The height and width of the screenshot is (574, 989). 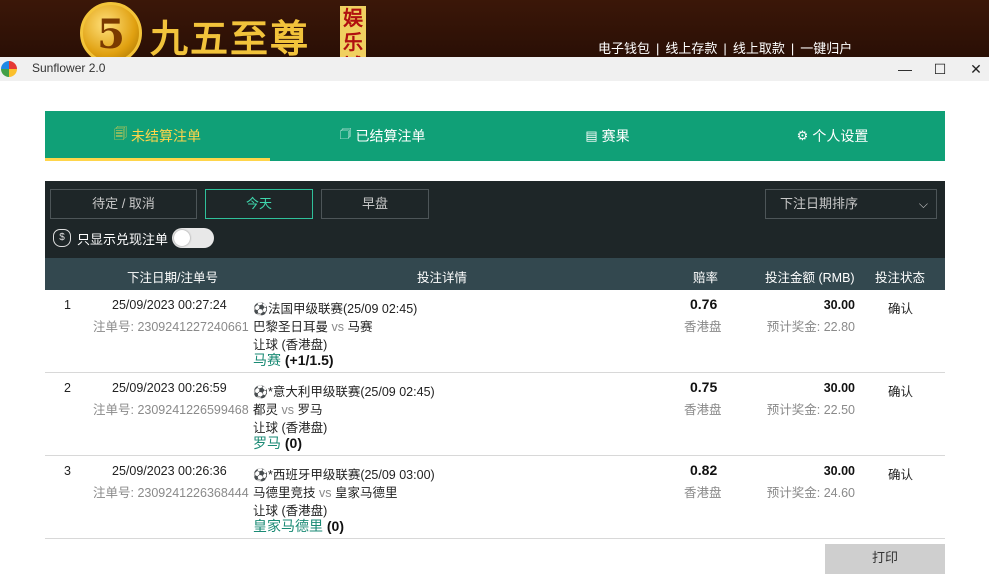 What do you see at coordinates (62, 238) in the screenshot?
I see `money-bag-icon: $` at bounding box center [62, 238].